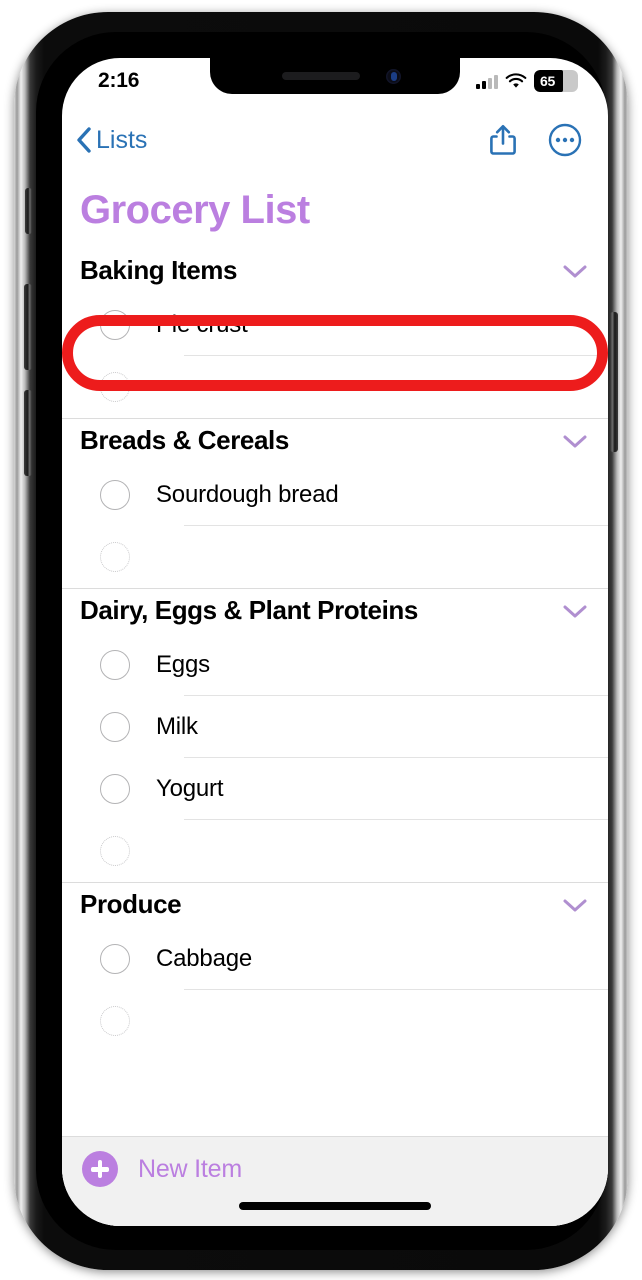  Describe the element at coordinates (614, 382) in the screenshot. I see `power-button` at that location.